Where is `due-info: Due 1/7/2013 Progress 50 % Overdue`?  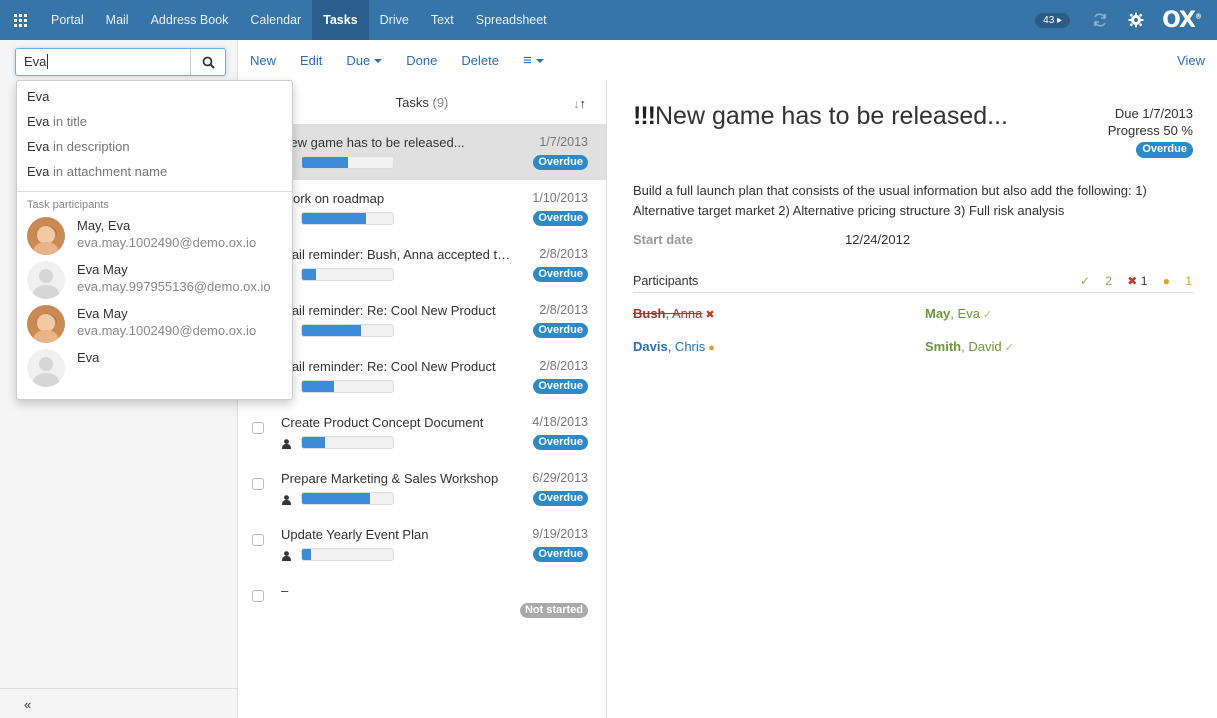 due-info: Due 1/7/2013 Progress 50 % Overdue is located at coordinates (1150, 131).